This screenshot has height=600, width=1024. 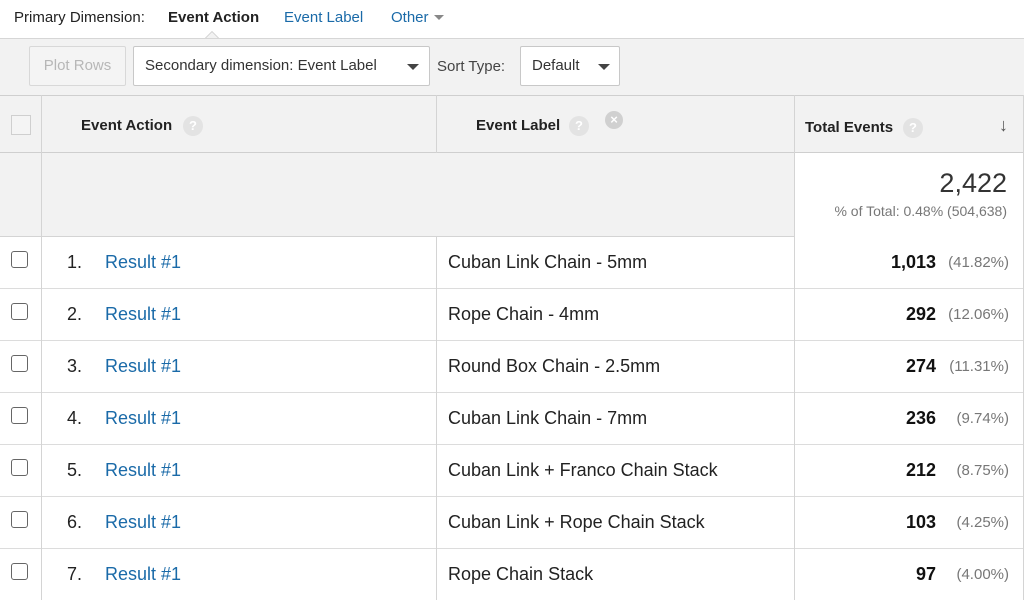 I want to click on total-events-cell: 212, so click(x=920, y=470).